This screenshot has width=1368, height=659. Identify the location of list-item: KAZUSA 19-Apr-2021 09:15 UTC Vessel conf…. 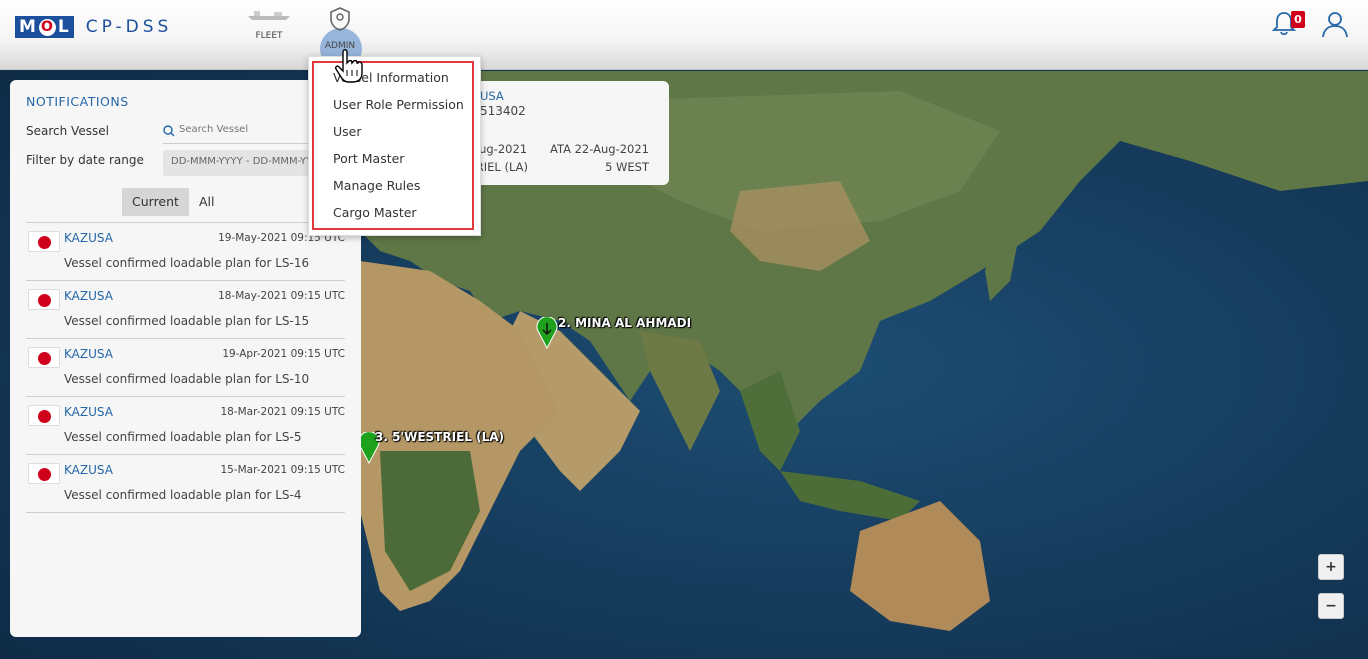
(185, 368).